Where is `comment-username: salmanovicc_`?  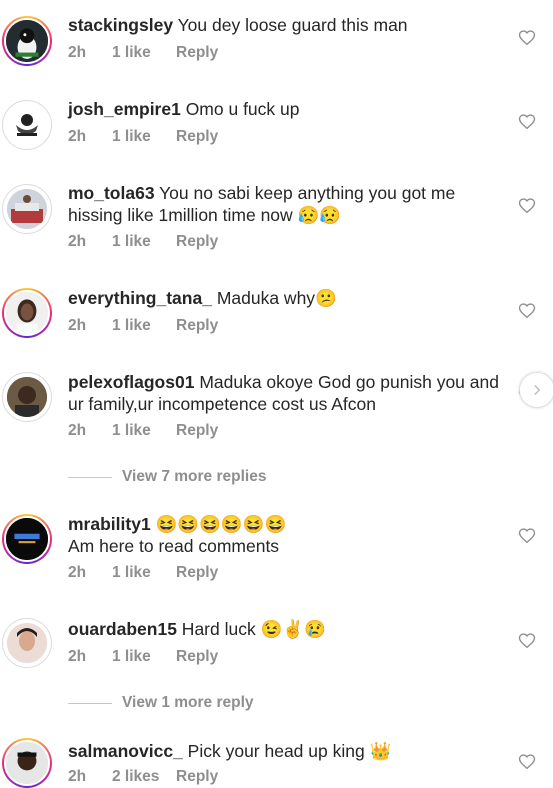 comment-username: salmanovicc_ is located at coordinates (125, 751).